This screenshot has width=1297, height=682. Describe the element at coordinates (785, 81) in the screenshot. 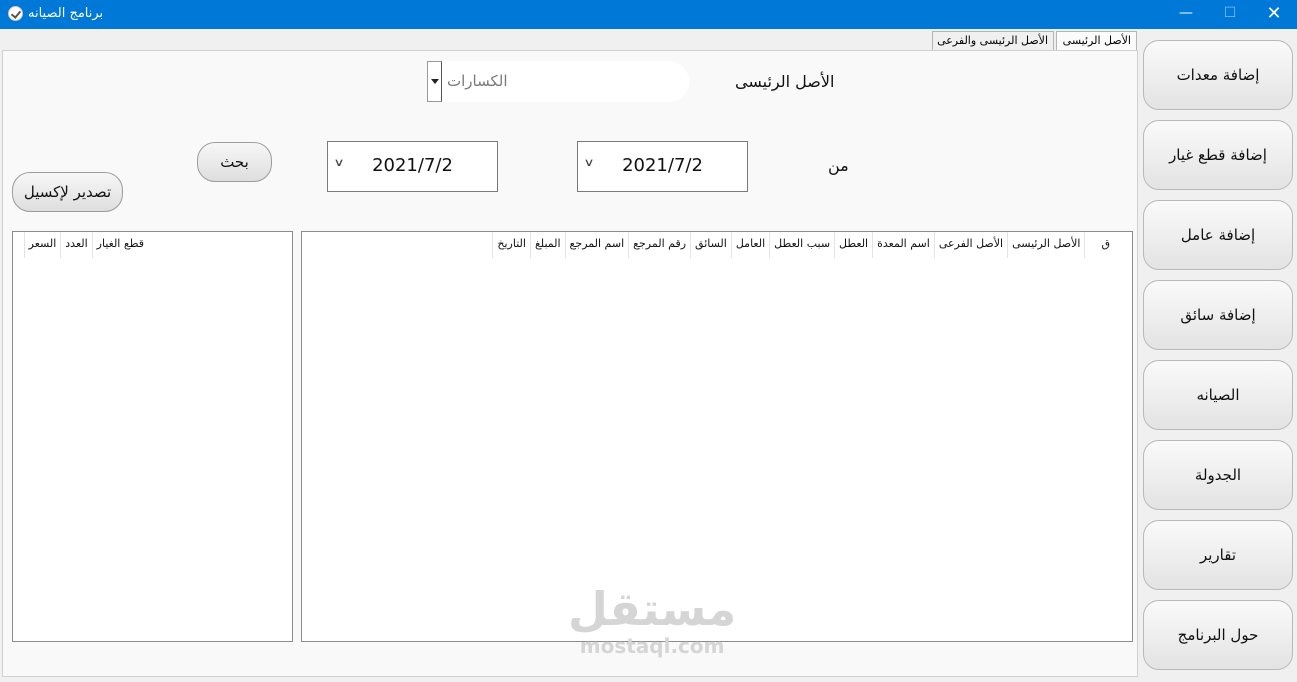

I see `main-asset-label: الأصل الرئيسى` at that location.